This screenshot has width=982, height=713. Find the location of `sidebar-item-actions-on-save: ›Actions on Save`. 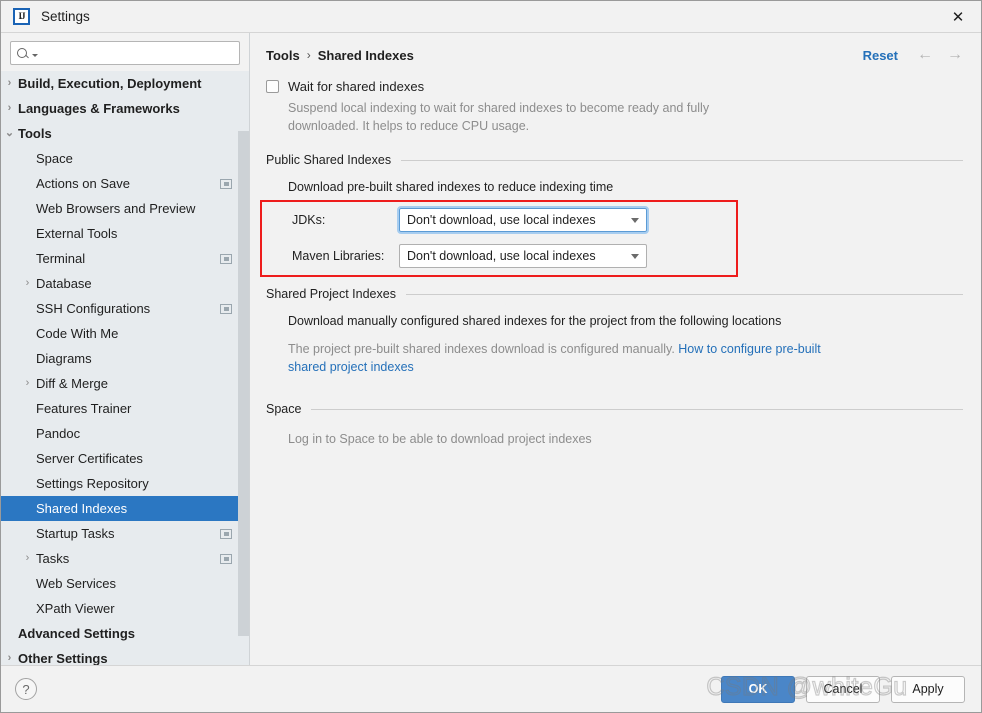

sidebar-item-actions-on-save: ›Actions on Save is located at coordinates (125, 183).